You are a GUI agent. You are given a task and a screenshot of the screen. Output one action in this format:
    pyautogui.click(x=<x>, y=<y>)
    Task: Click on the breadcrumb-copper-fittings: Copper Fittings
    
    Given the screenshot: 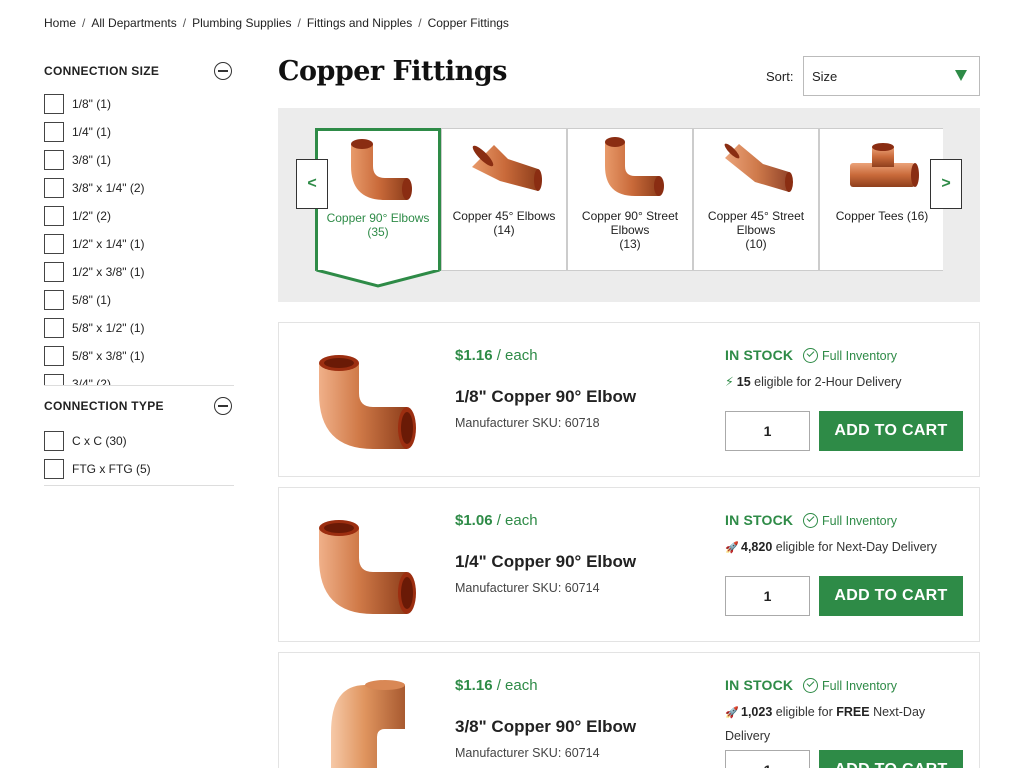 What is the action you would take?
    pyautogui.click(x=468, y=23)
    